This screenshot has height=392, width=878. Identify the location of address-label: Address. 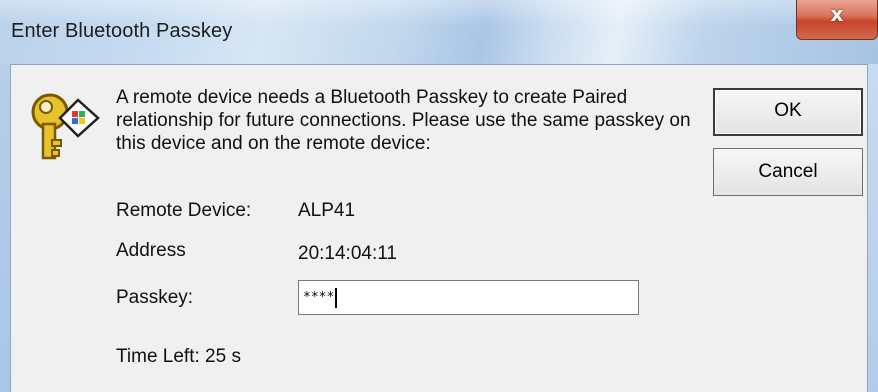
(151, 250).